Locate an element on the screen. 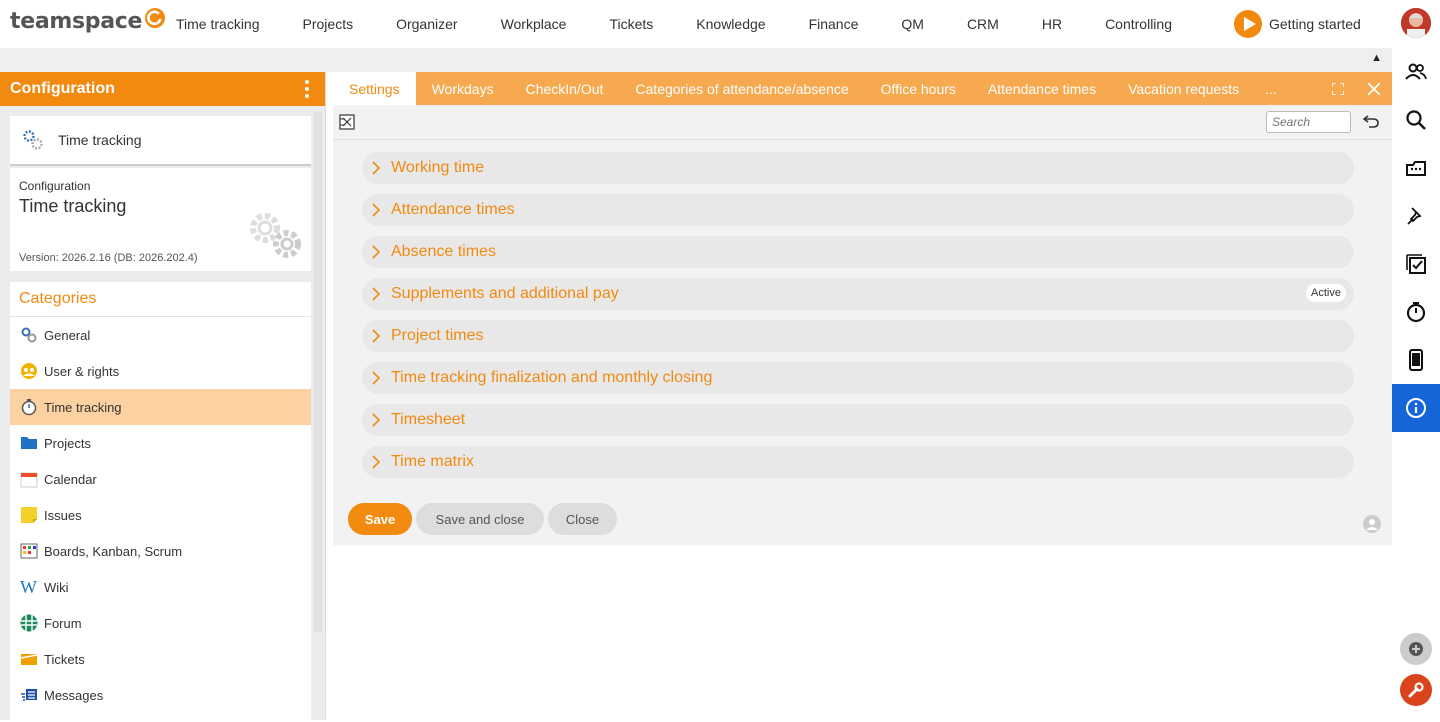  tasks-button is located at coordinates (1416, 264).